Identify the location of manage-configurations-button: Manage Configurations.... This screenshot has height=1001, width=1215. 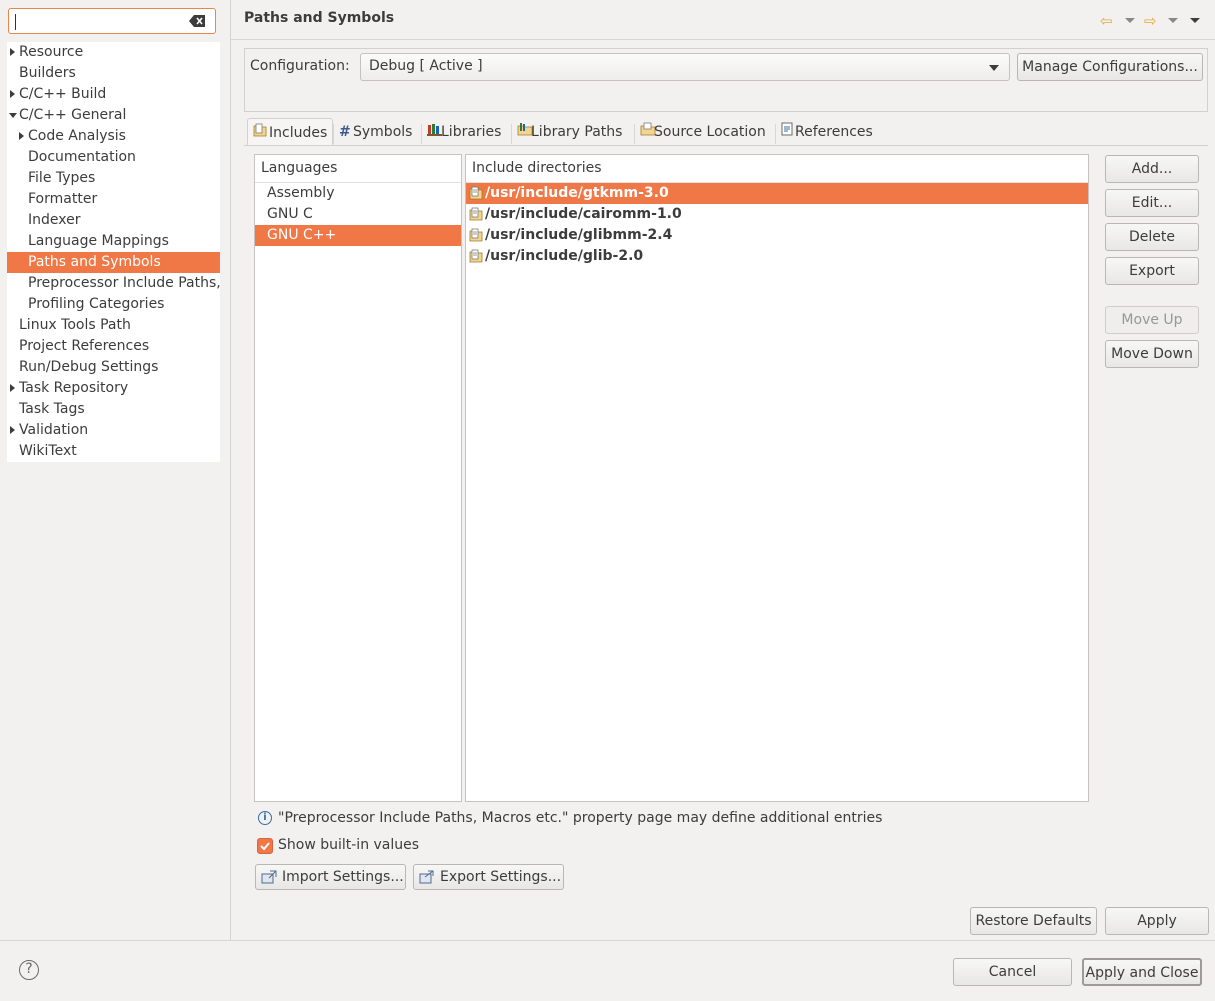
(1110, 67).